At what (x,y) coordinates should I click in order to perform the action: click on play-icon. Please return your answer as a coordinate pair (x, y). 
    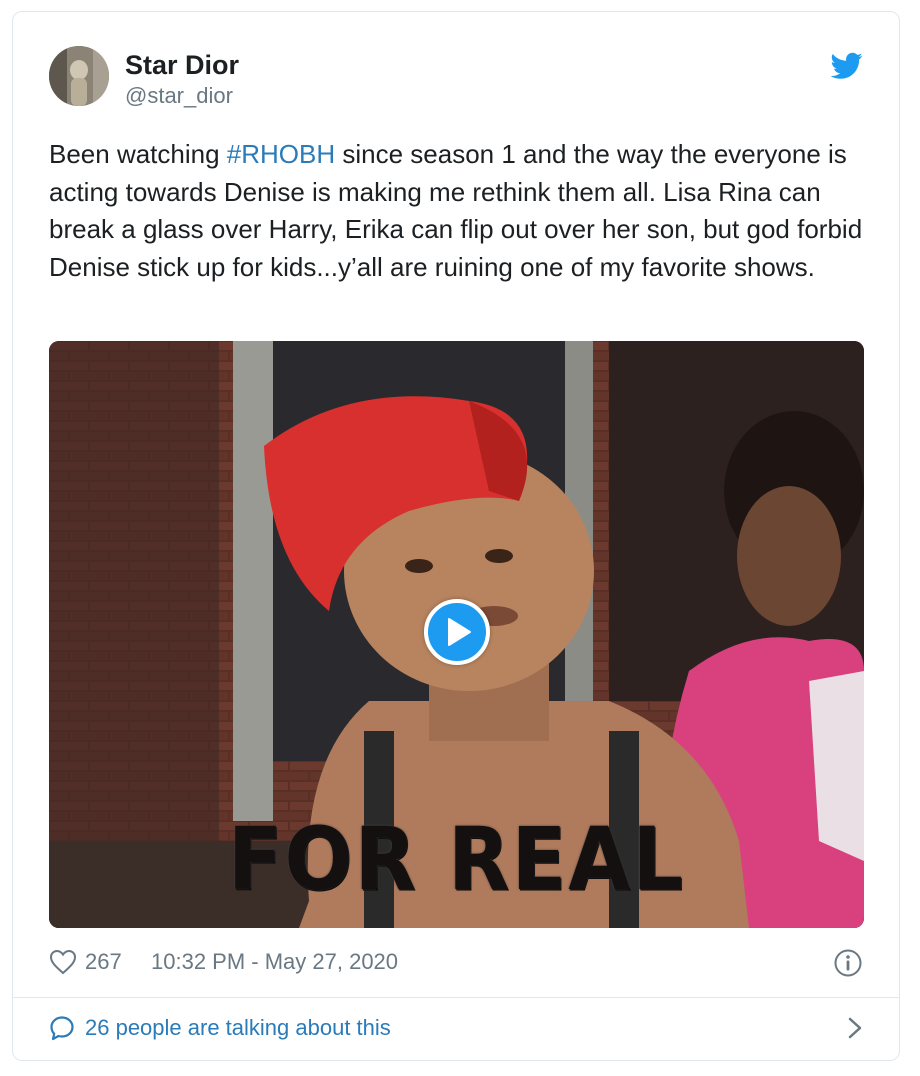
    Looking at the image, I should click on (459, 632).